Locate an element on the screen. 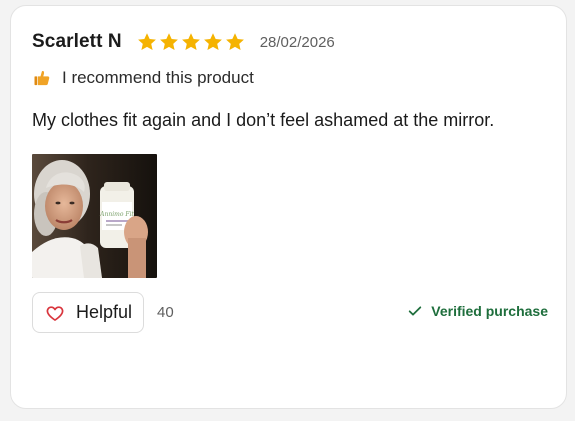  helpful-button: Helpful is located at coordinates (88, 312).